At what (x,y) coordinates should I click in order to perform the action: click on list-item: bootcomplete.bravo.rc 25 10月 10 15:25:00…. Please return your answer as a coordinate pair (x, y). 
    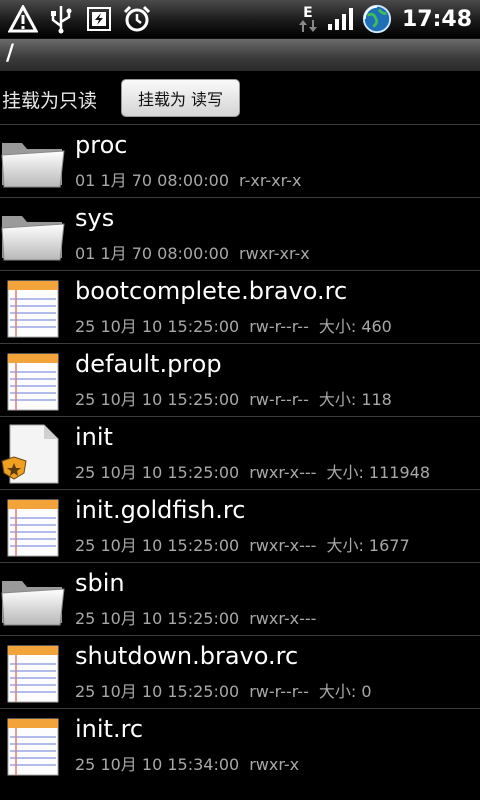
    Looking at the image, I should click on (240, 306).